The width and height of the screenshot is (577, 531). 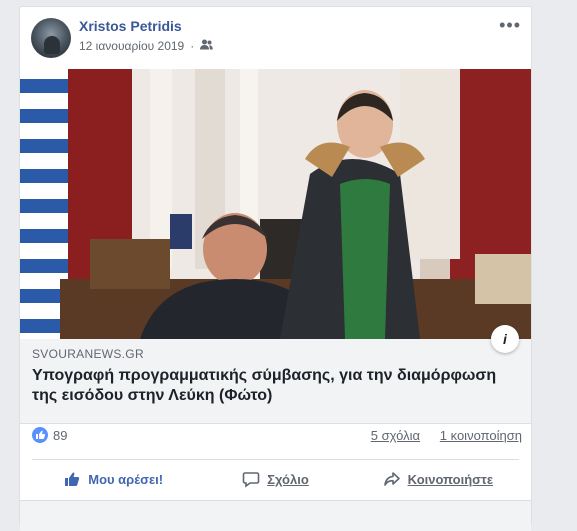 I want to click on comment-button: Σχόλιο, so click(x=275, y=479).